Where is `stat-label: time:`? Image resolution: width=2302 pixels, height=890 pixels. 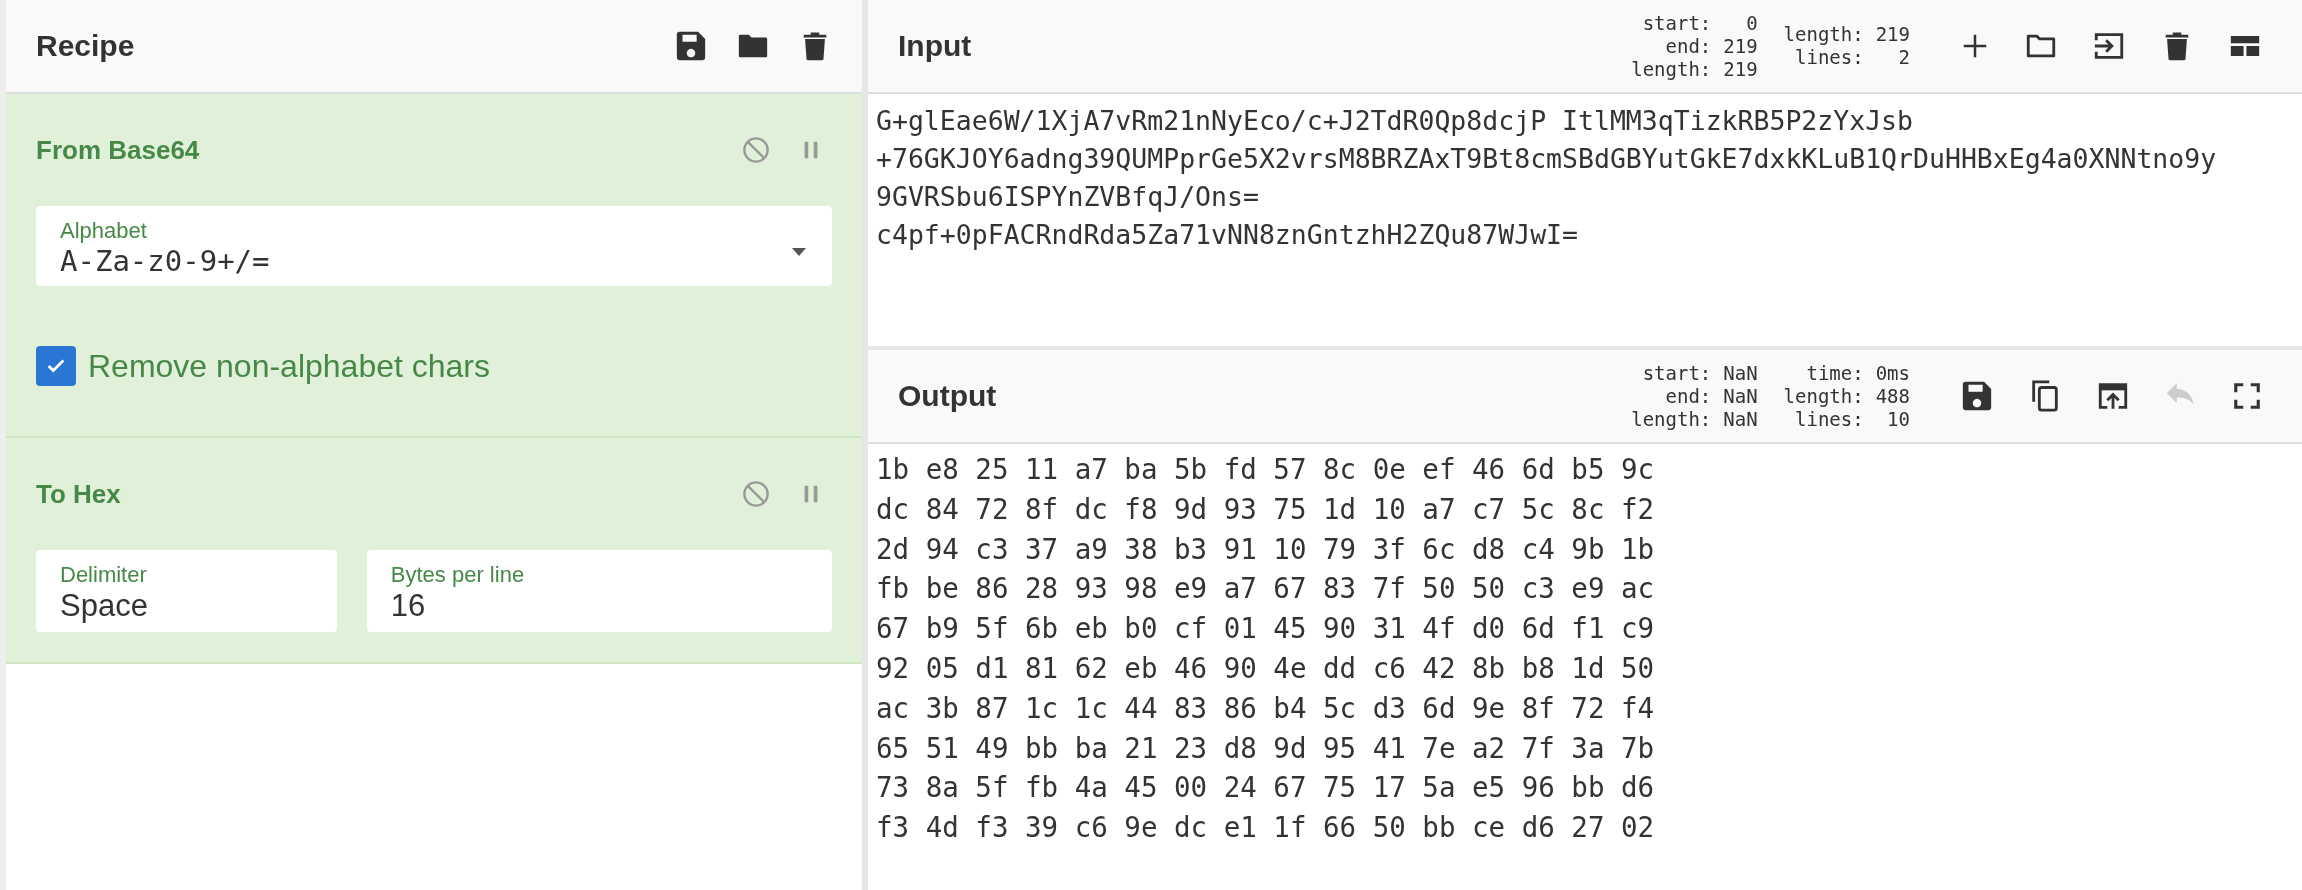 stat-label: time: is located at coordinates (1834, 373).